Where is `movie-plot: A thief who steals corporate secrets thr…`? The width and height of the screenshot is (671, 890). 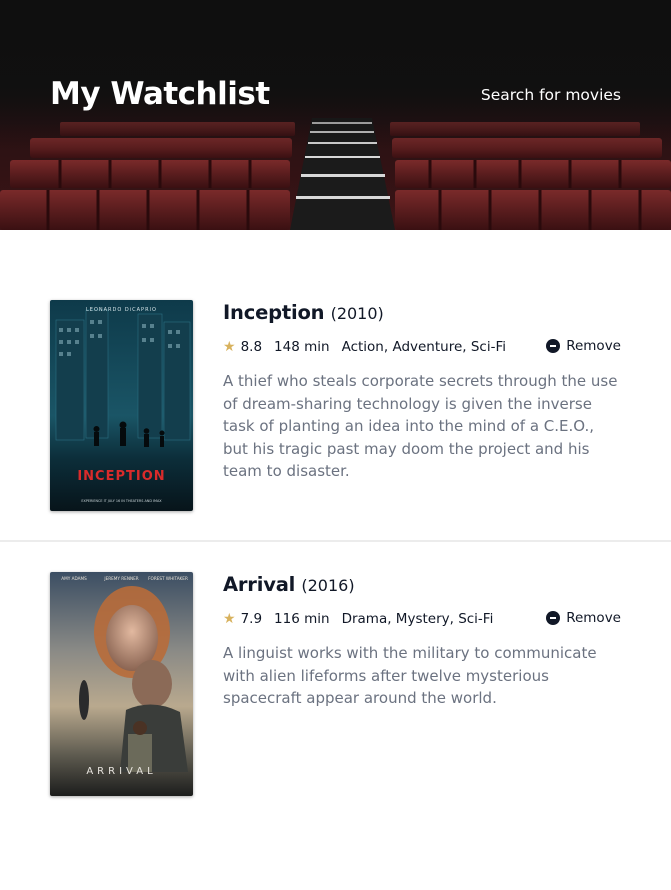
movie-plot: A thief who steals corporate secrets thr… is located at coordinates (420, 426).